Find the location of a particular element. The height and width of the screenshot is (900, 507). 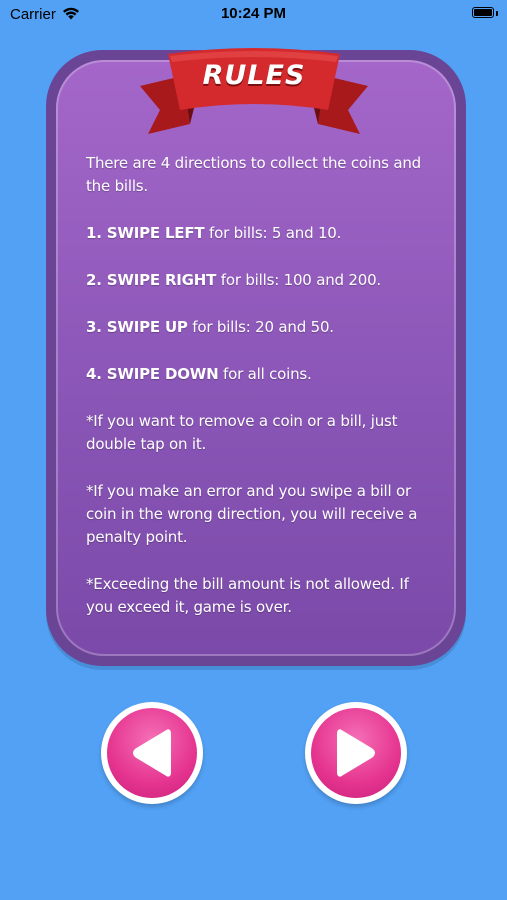

next-button is located at coordinates (356, 753).